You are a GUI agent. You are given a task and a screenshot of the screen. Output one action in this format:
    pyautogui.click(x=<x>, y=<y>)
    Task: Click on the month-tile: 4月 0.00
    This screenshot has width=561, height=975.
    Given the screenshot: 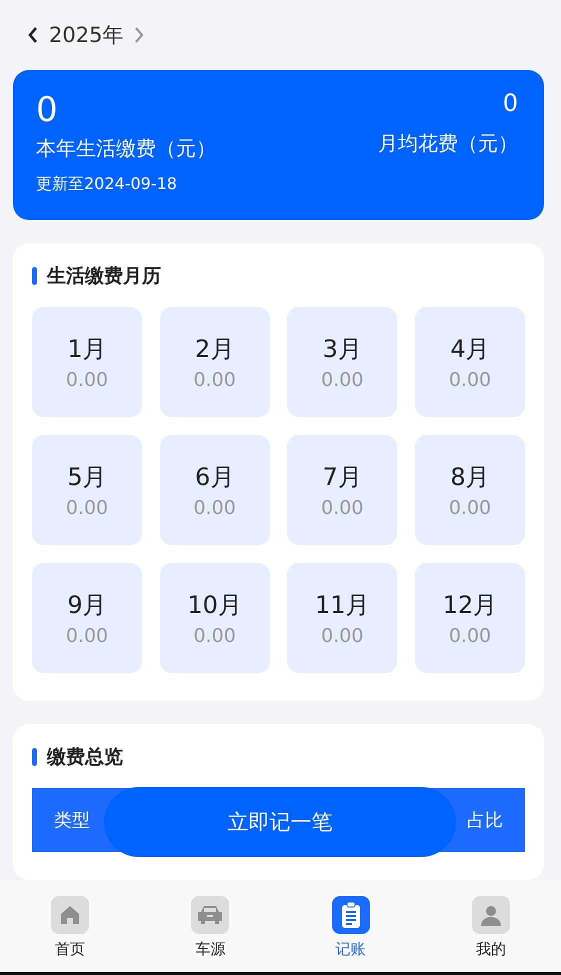 What is the action you would take?
    pyautogui.click(x=469, y=362)
    